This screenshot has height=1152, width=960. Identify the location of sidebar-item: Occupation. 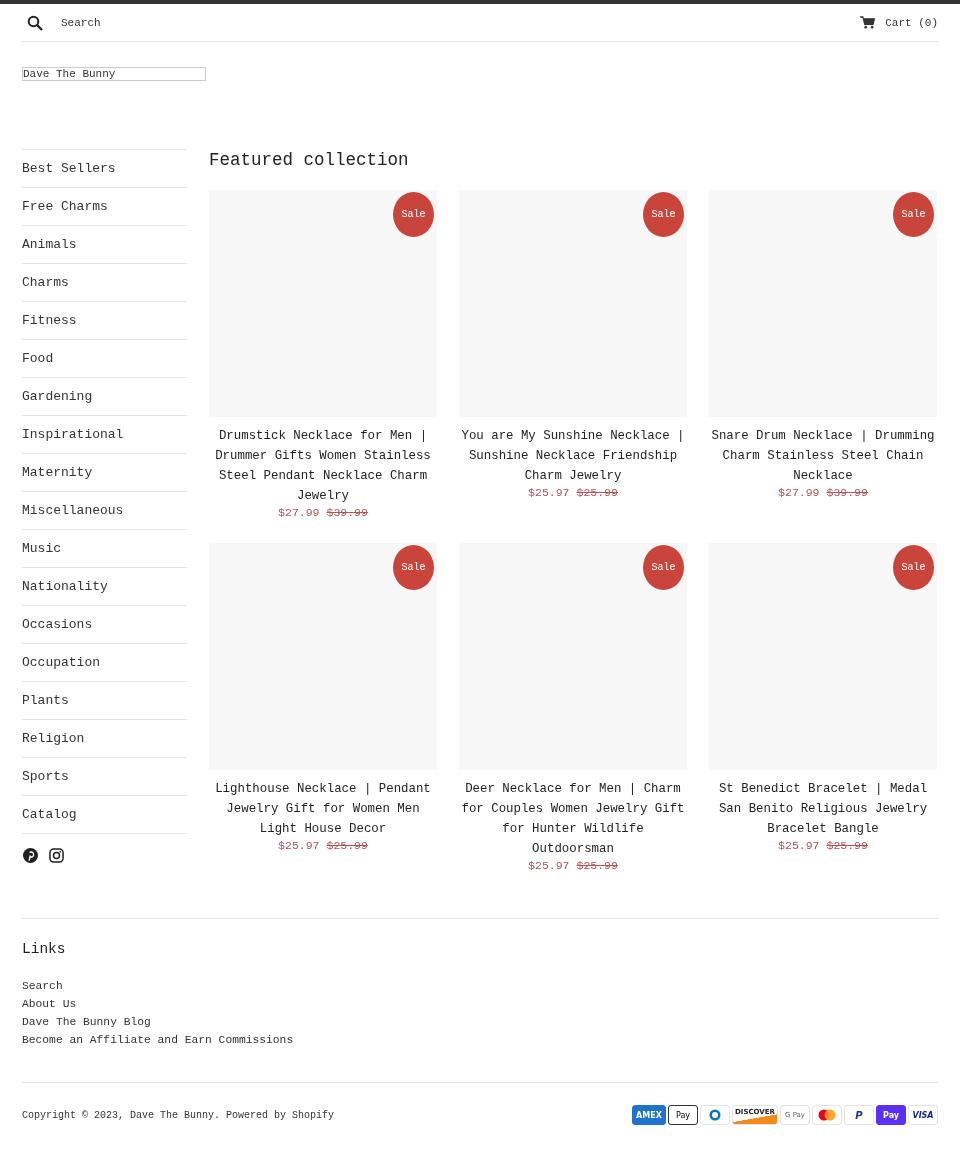
(104, 662).